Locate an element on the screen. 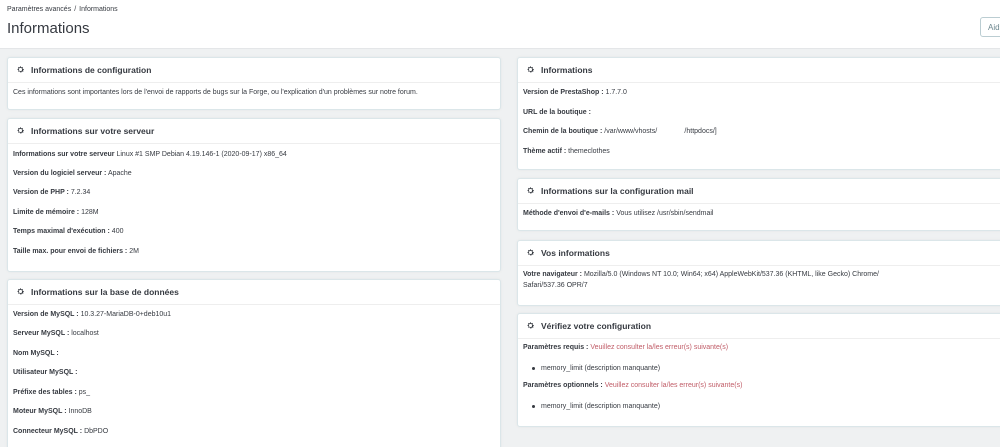 This screenshot has height=447, width=1000. mysql-name-row: Nom MySQL : is located at coordinates (36, 353).